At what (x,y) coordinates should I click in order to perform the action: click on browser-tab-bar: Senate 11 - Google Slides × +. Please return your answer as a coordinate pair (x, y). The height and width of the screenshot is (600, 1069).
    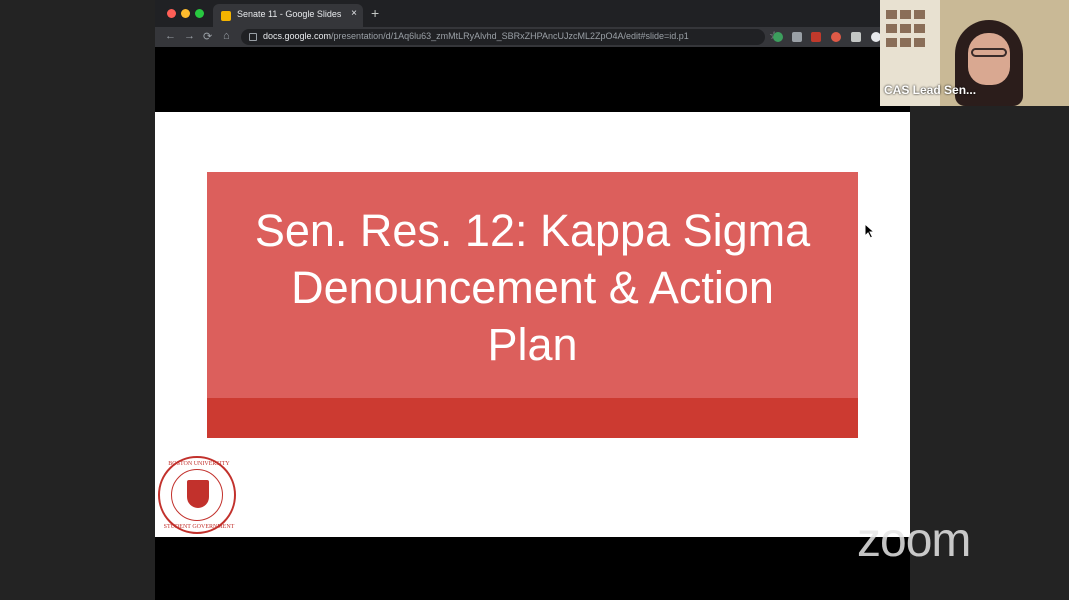
    Looking at the image, I should click on (532, 13).